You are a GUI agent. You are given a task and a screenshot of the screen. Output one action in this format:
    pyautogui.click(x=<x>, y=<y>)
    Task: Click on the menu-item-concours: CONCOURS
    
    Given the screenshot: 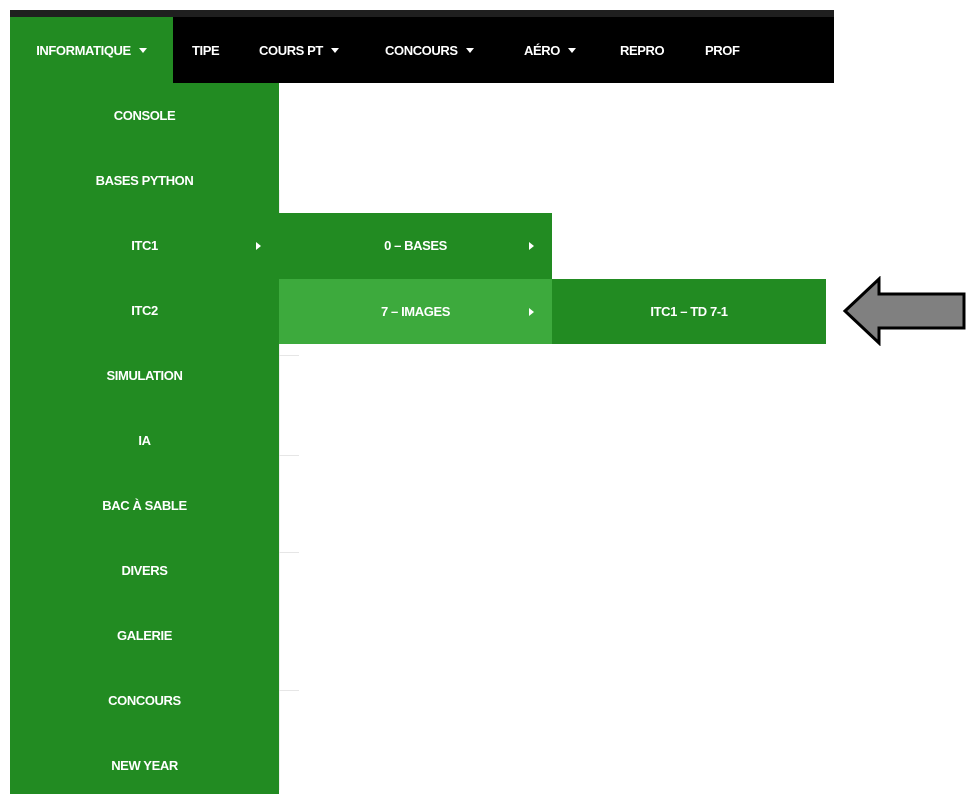 What is the action you would take?
    pyautogui.click(x=144, y=700)
    